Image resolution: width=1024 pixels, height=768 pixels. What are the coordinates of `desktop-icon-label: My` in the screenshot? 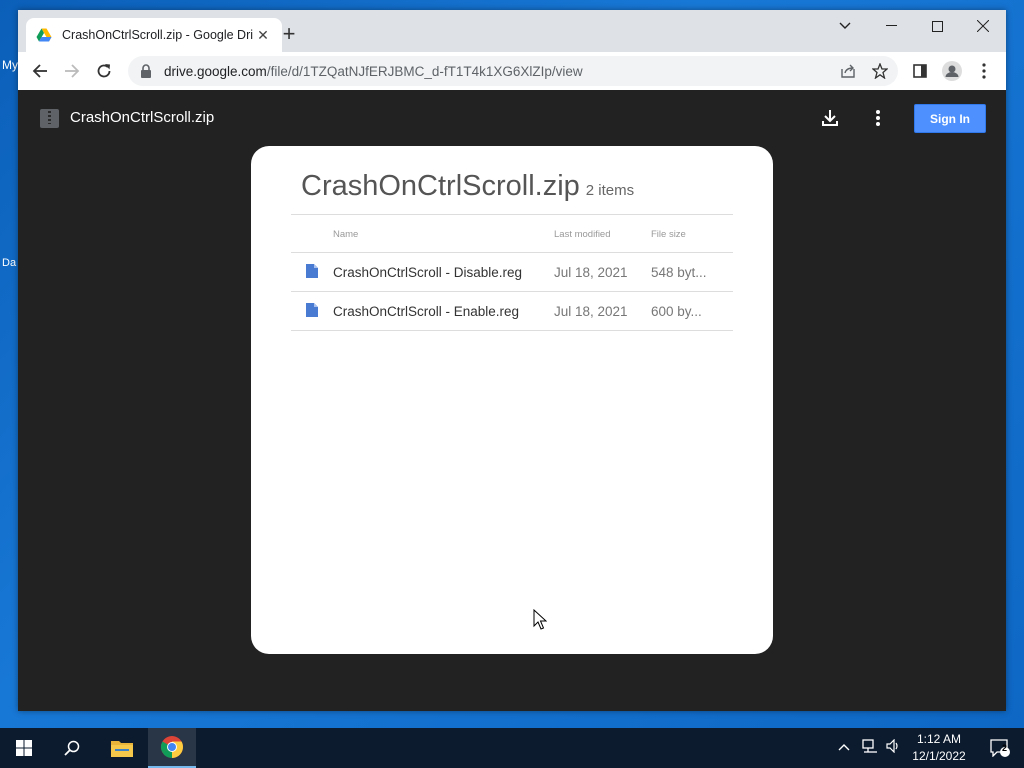 It's located at (10, 65).